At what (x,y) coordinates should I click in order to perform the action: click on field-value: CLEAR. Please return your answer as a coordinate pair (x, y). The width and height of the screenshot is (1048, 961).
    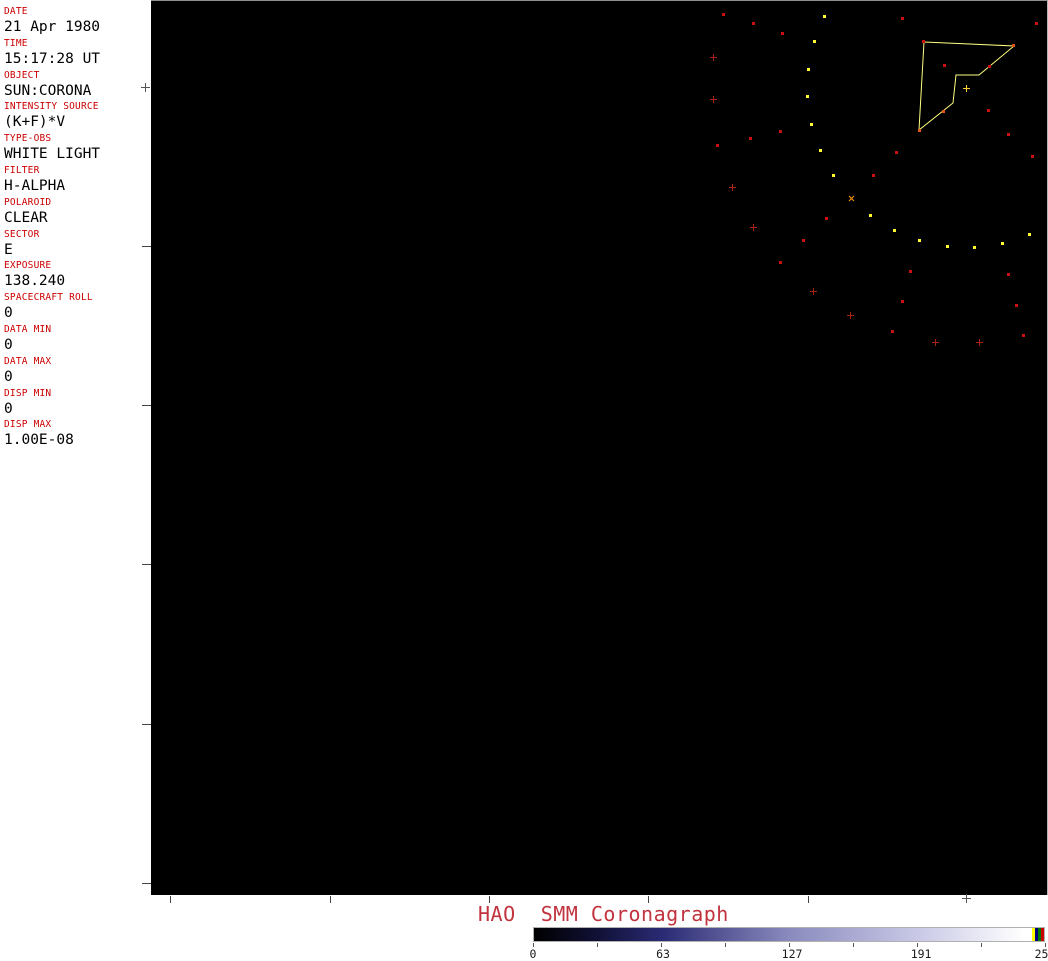
    Looking at the image, I should click on (26, 217).